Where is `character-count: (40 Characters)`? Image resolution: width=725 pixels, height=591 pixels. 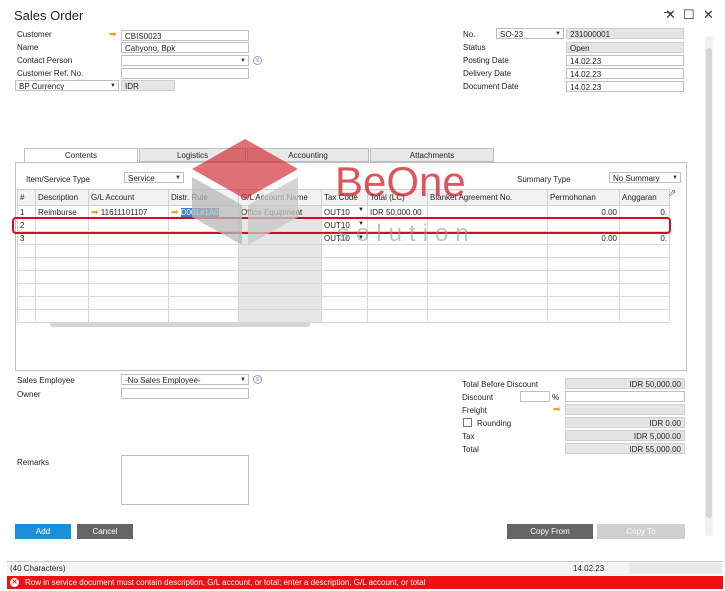 character-count: (40 Characters) is located at coordinates (38, 568).